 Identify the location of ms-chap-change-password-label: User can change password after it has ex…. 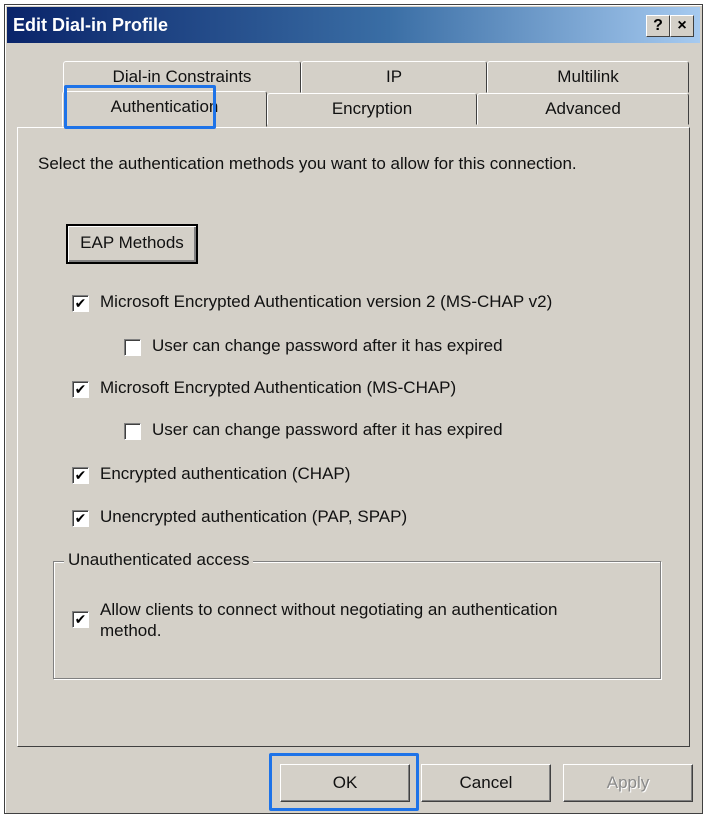
(327, 429).